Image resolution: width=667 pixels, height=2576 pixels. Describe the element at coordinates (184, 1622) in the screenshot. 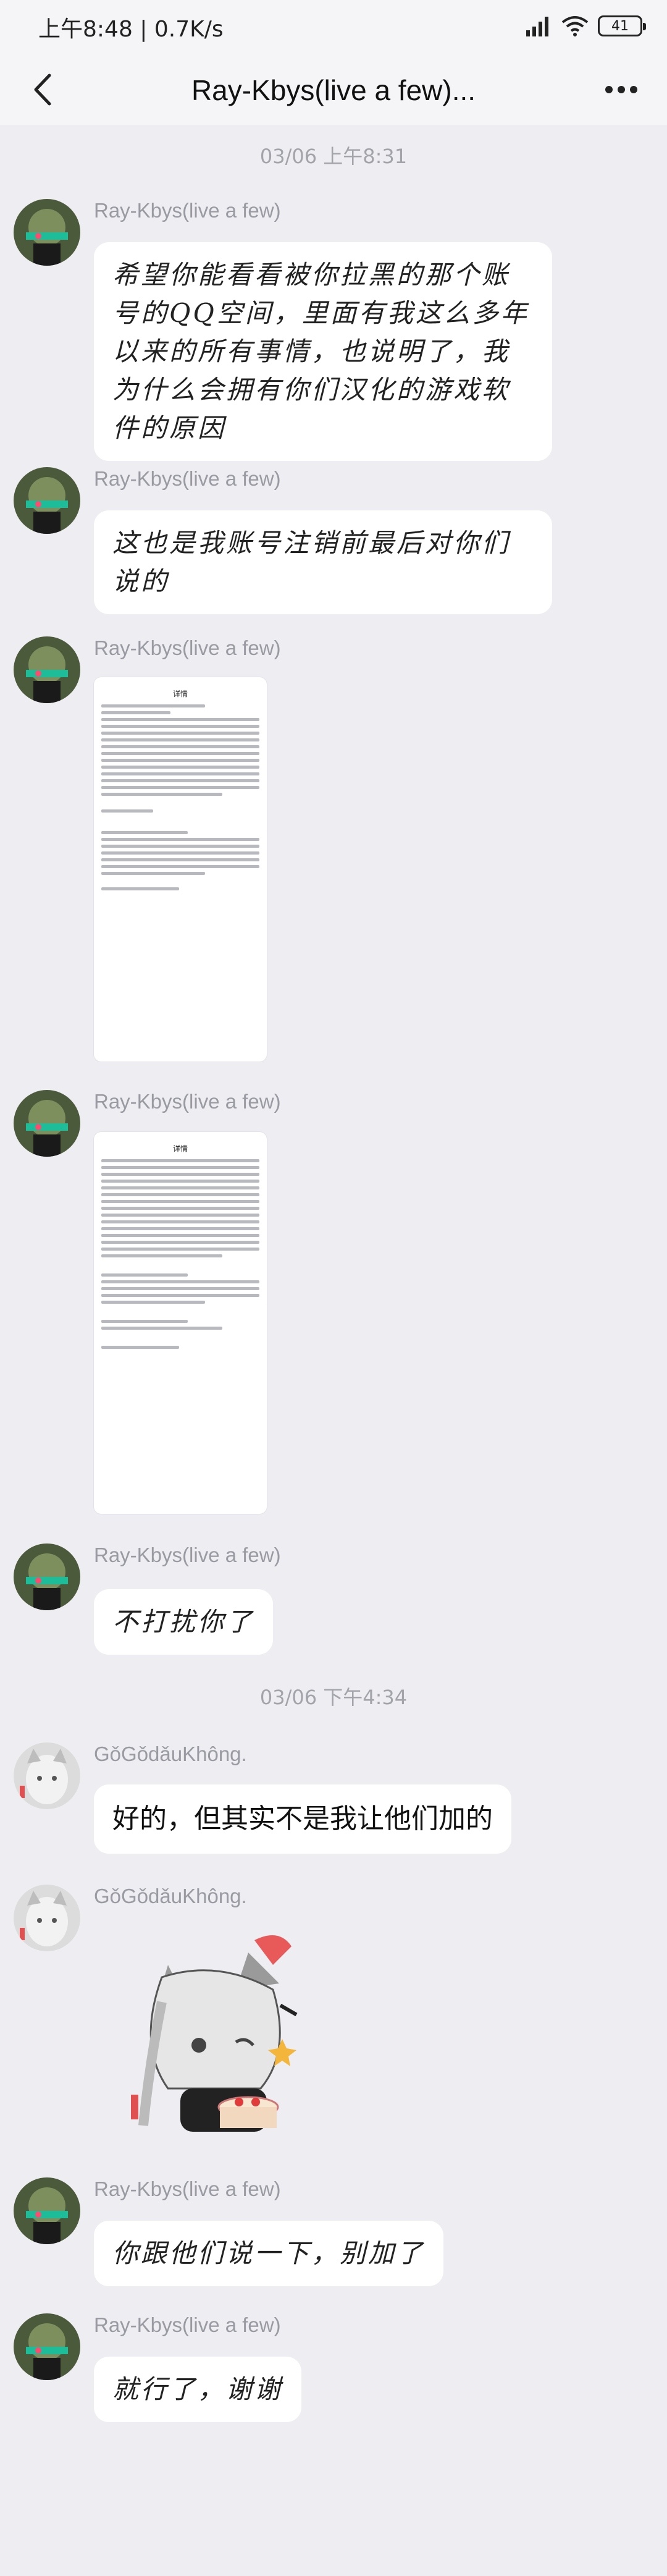

I see `message-bubble: 不打扰你了` at that location.